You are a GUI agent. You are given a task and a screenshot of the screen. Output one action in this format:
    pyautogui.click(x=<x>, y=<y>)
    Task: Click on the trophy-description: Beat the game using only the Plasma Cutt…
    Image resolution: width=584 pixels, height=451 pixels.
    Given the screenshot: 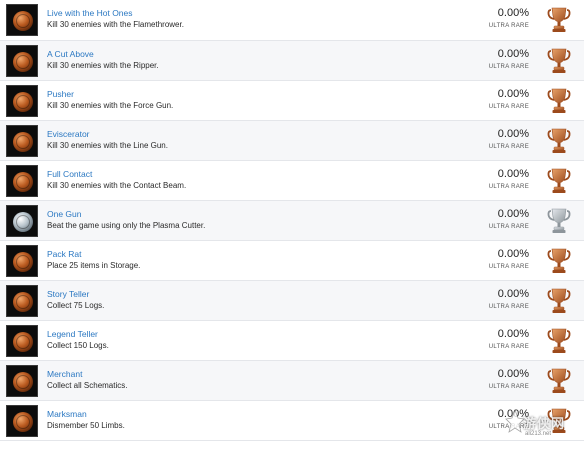 What is the action you would take?
    pyautogui.click(x=126, y=225)
    